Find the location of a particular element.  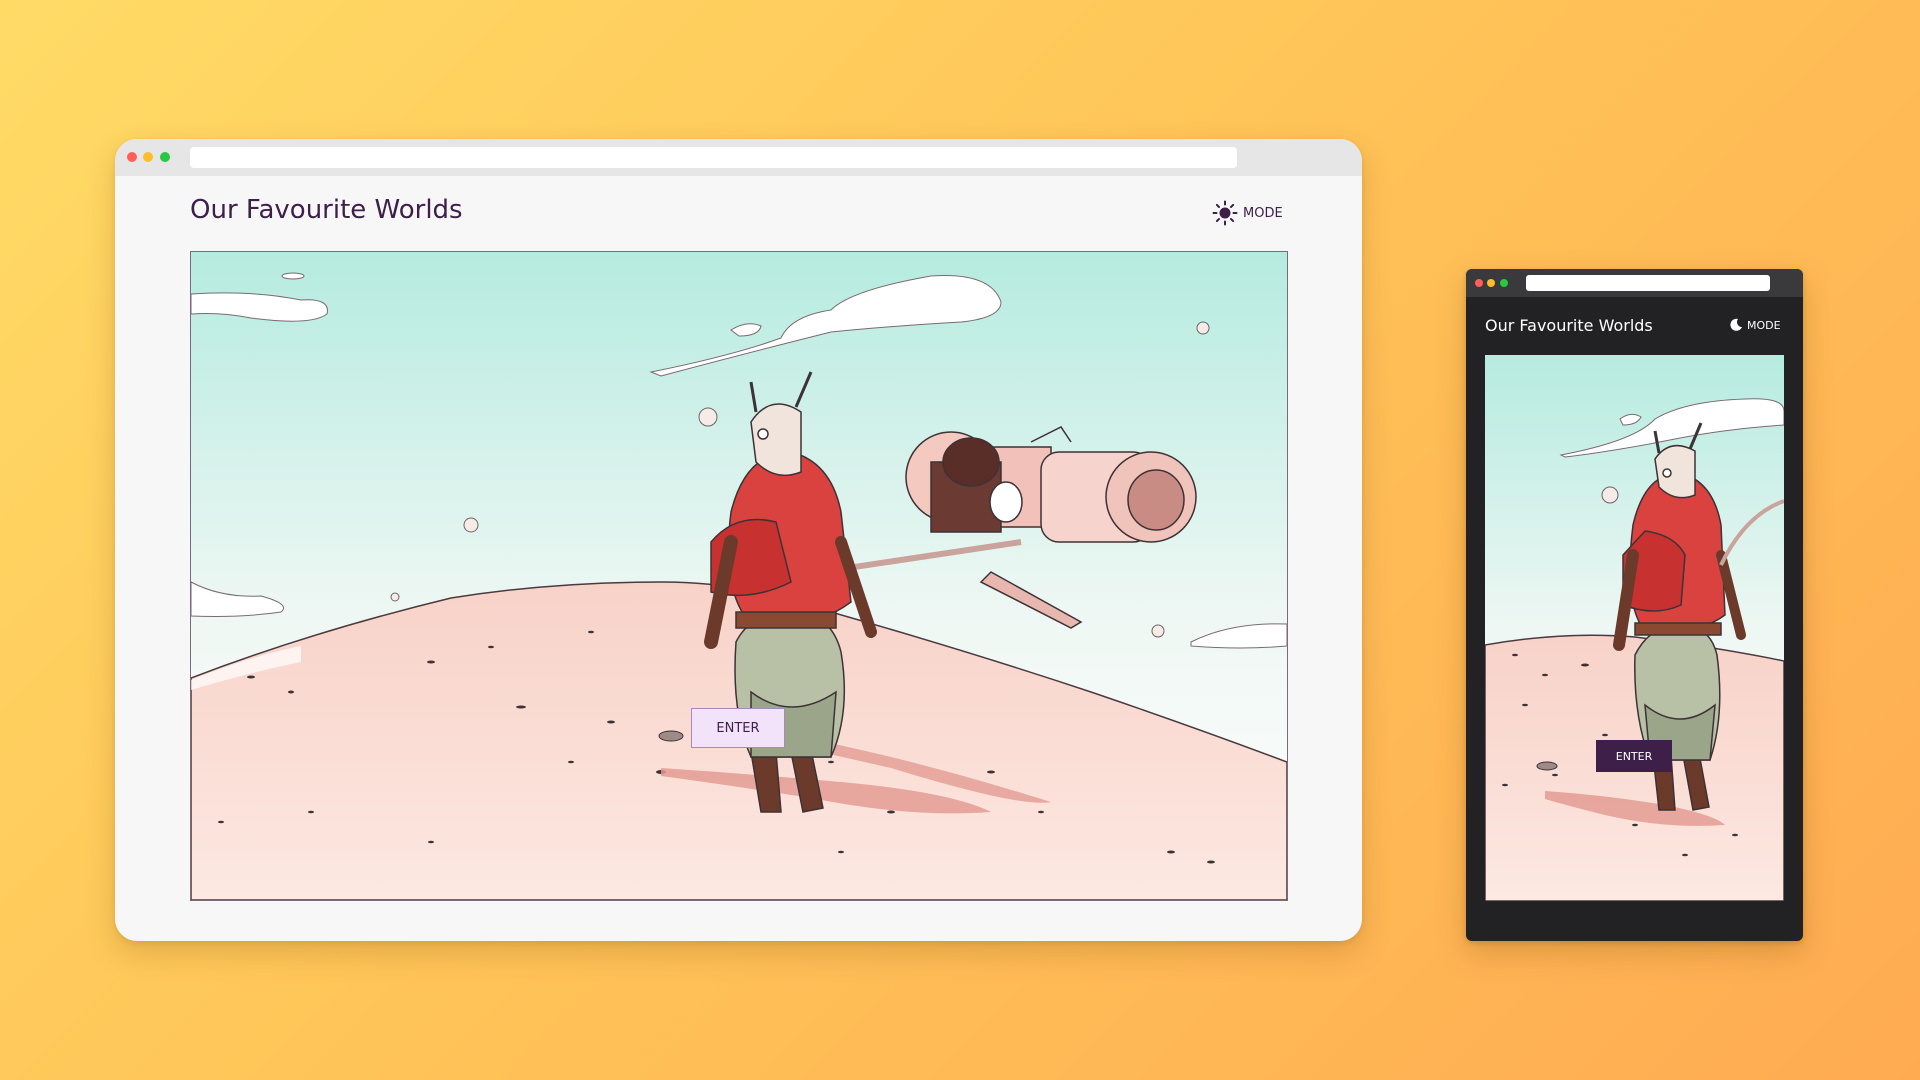

moon-icon is located at coordinates (1736, 324).